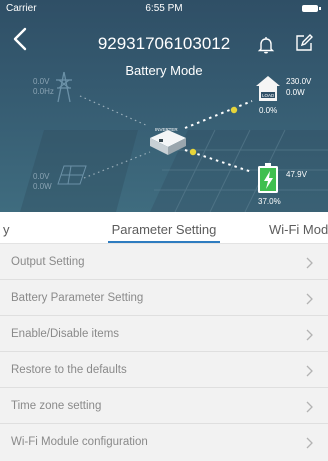 This screenshot has width=328, height=461. What do you see at coordinates (41, 176) in the screenshot?
I see `pv-voltage: 0.0V` at bounding box center [41, 176].